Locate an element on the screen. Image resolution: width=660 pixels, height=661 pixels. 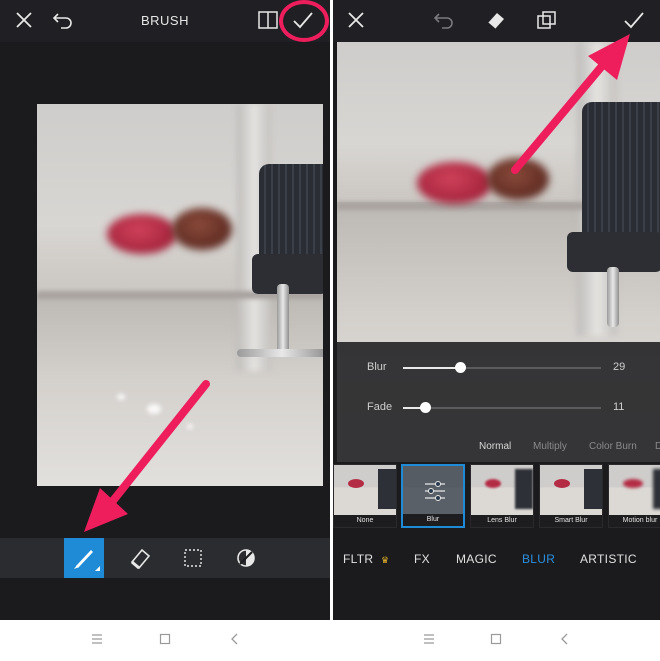
effect-thumb-motion-blur: Motion blur is located at coordinates (634, 496).